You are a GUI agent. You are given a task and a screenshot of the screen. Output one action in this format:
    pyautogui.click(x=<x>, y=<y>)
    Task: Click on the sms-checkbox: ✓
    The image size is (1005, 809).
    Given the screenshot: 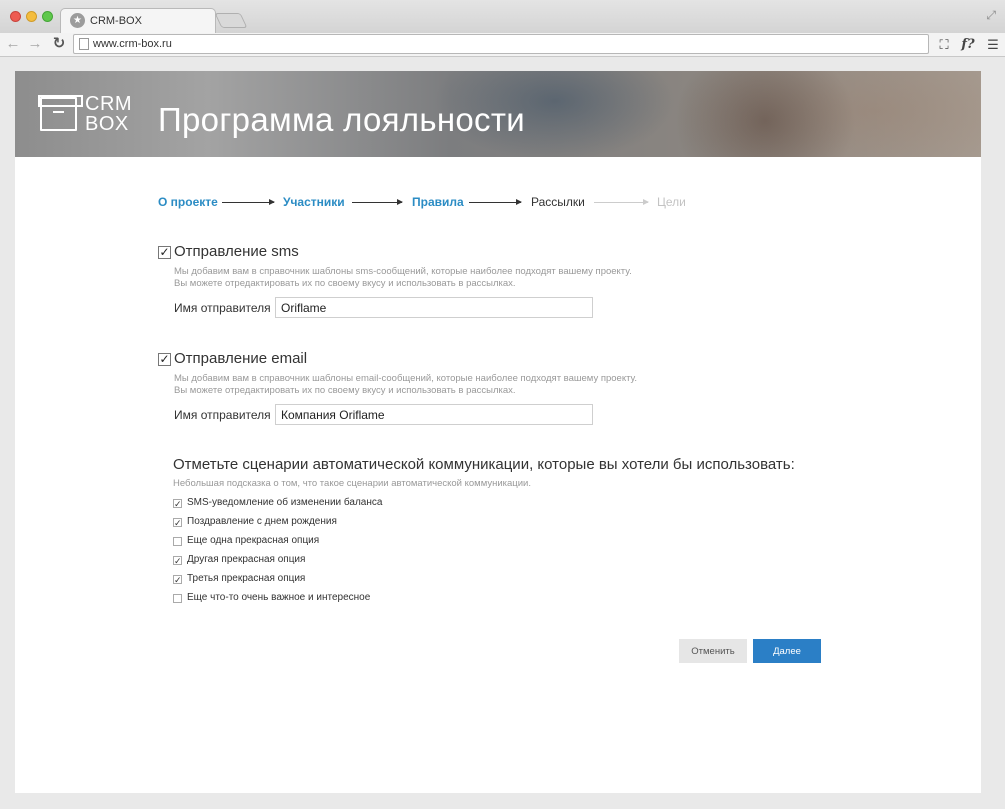 What is the action you would take?
    pyautogui.click(x=164, y=252)
    